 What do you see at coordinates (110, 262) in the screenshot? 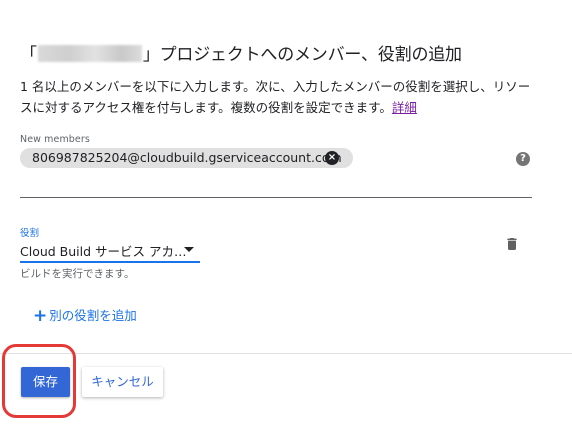
I see `role-select-underline` at bounding box center [110, 262].